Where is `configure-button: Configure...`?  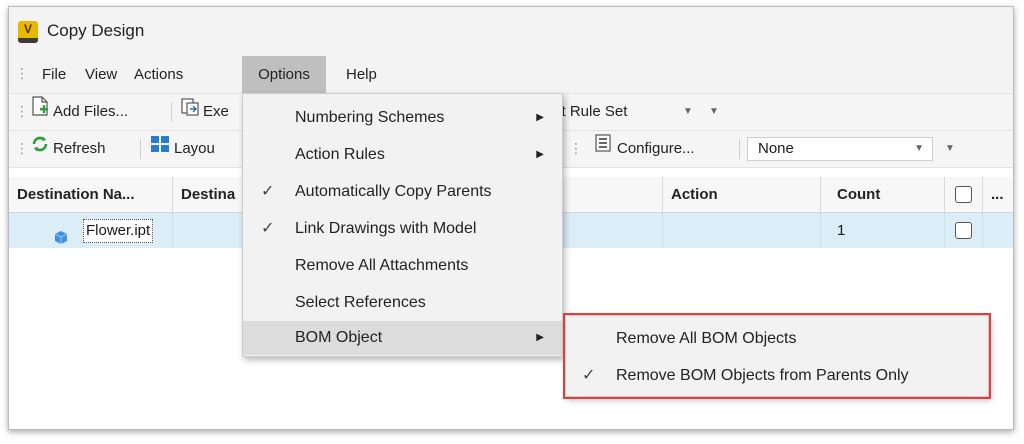
configure-button: Configure... is located at coordinates (644, 149).